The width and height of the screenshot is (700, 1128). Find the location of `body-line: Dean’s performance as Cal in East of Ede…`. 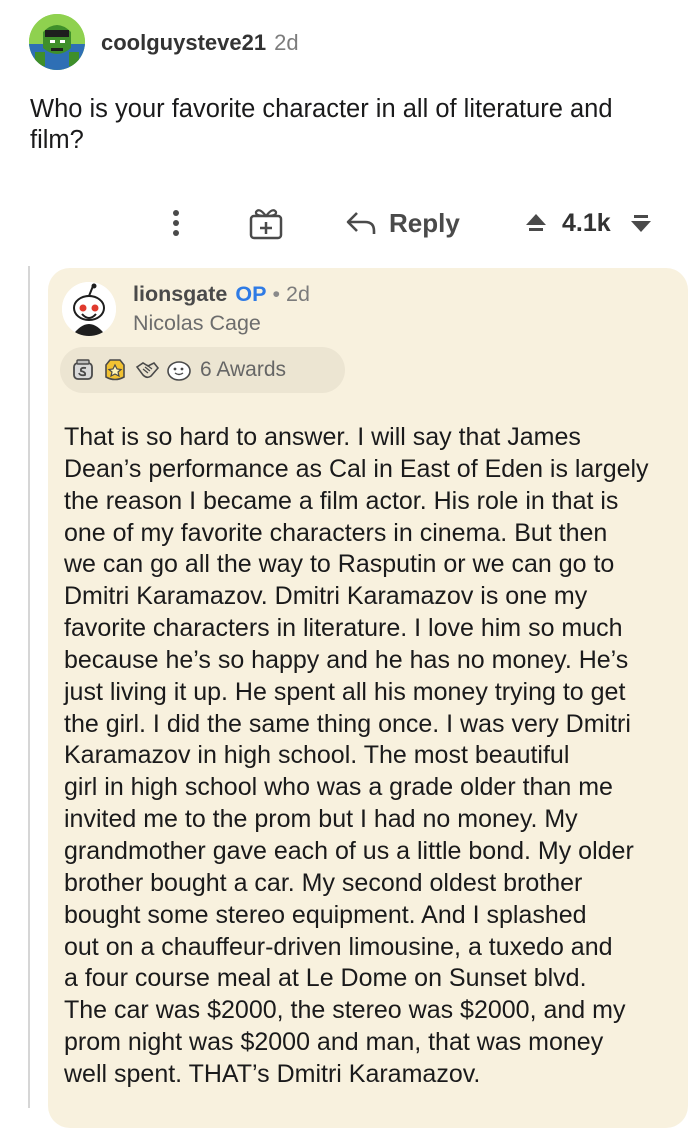

body-line: Dean’s performance as Cal in East of Ede… is located at coordinates (356, 468).